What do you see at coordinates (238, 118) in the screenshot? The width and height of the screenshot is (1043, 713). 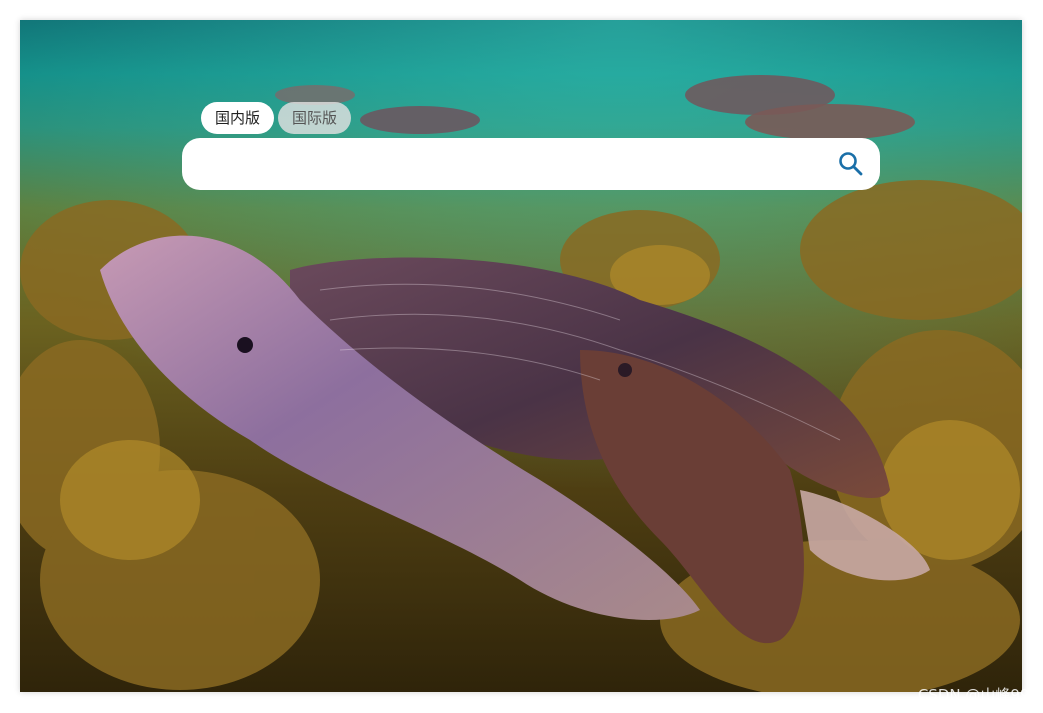 I see `tab-domestic: 国内版` at bounding box center [238, 118].